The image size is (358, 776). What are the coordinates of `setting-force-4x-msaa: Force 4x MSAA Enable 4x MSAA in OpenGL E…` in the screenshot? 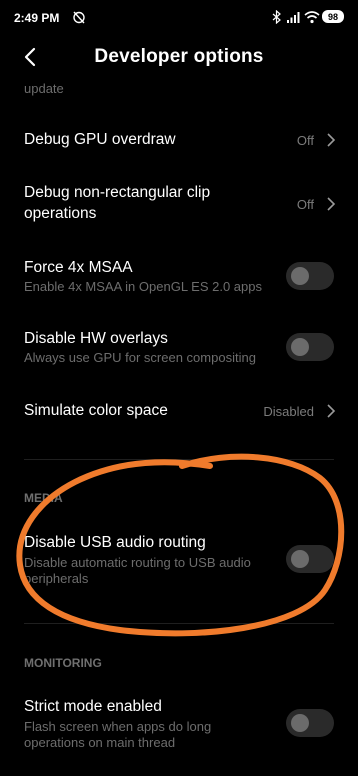 It's located at (179, 279).